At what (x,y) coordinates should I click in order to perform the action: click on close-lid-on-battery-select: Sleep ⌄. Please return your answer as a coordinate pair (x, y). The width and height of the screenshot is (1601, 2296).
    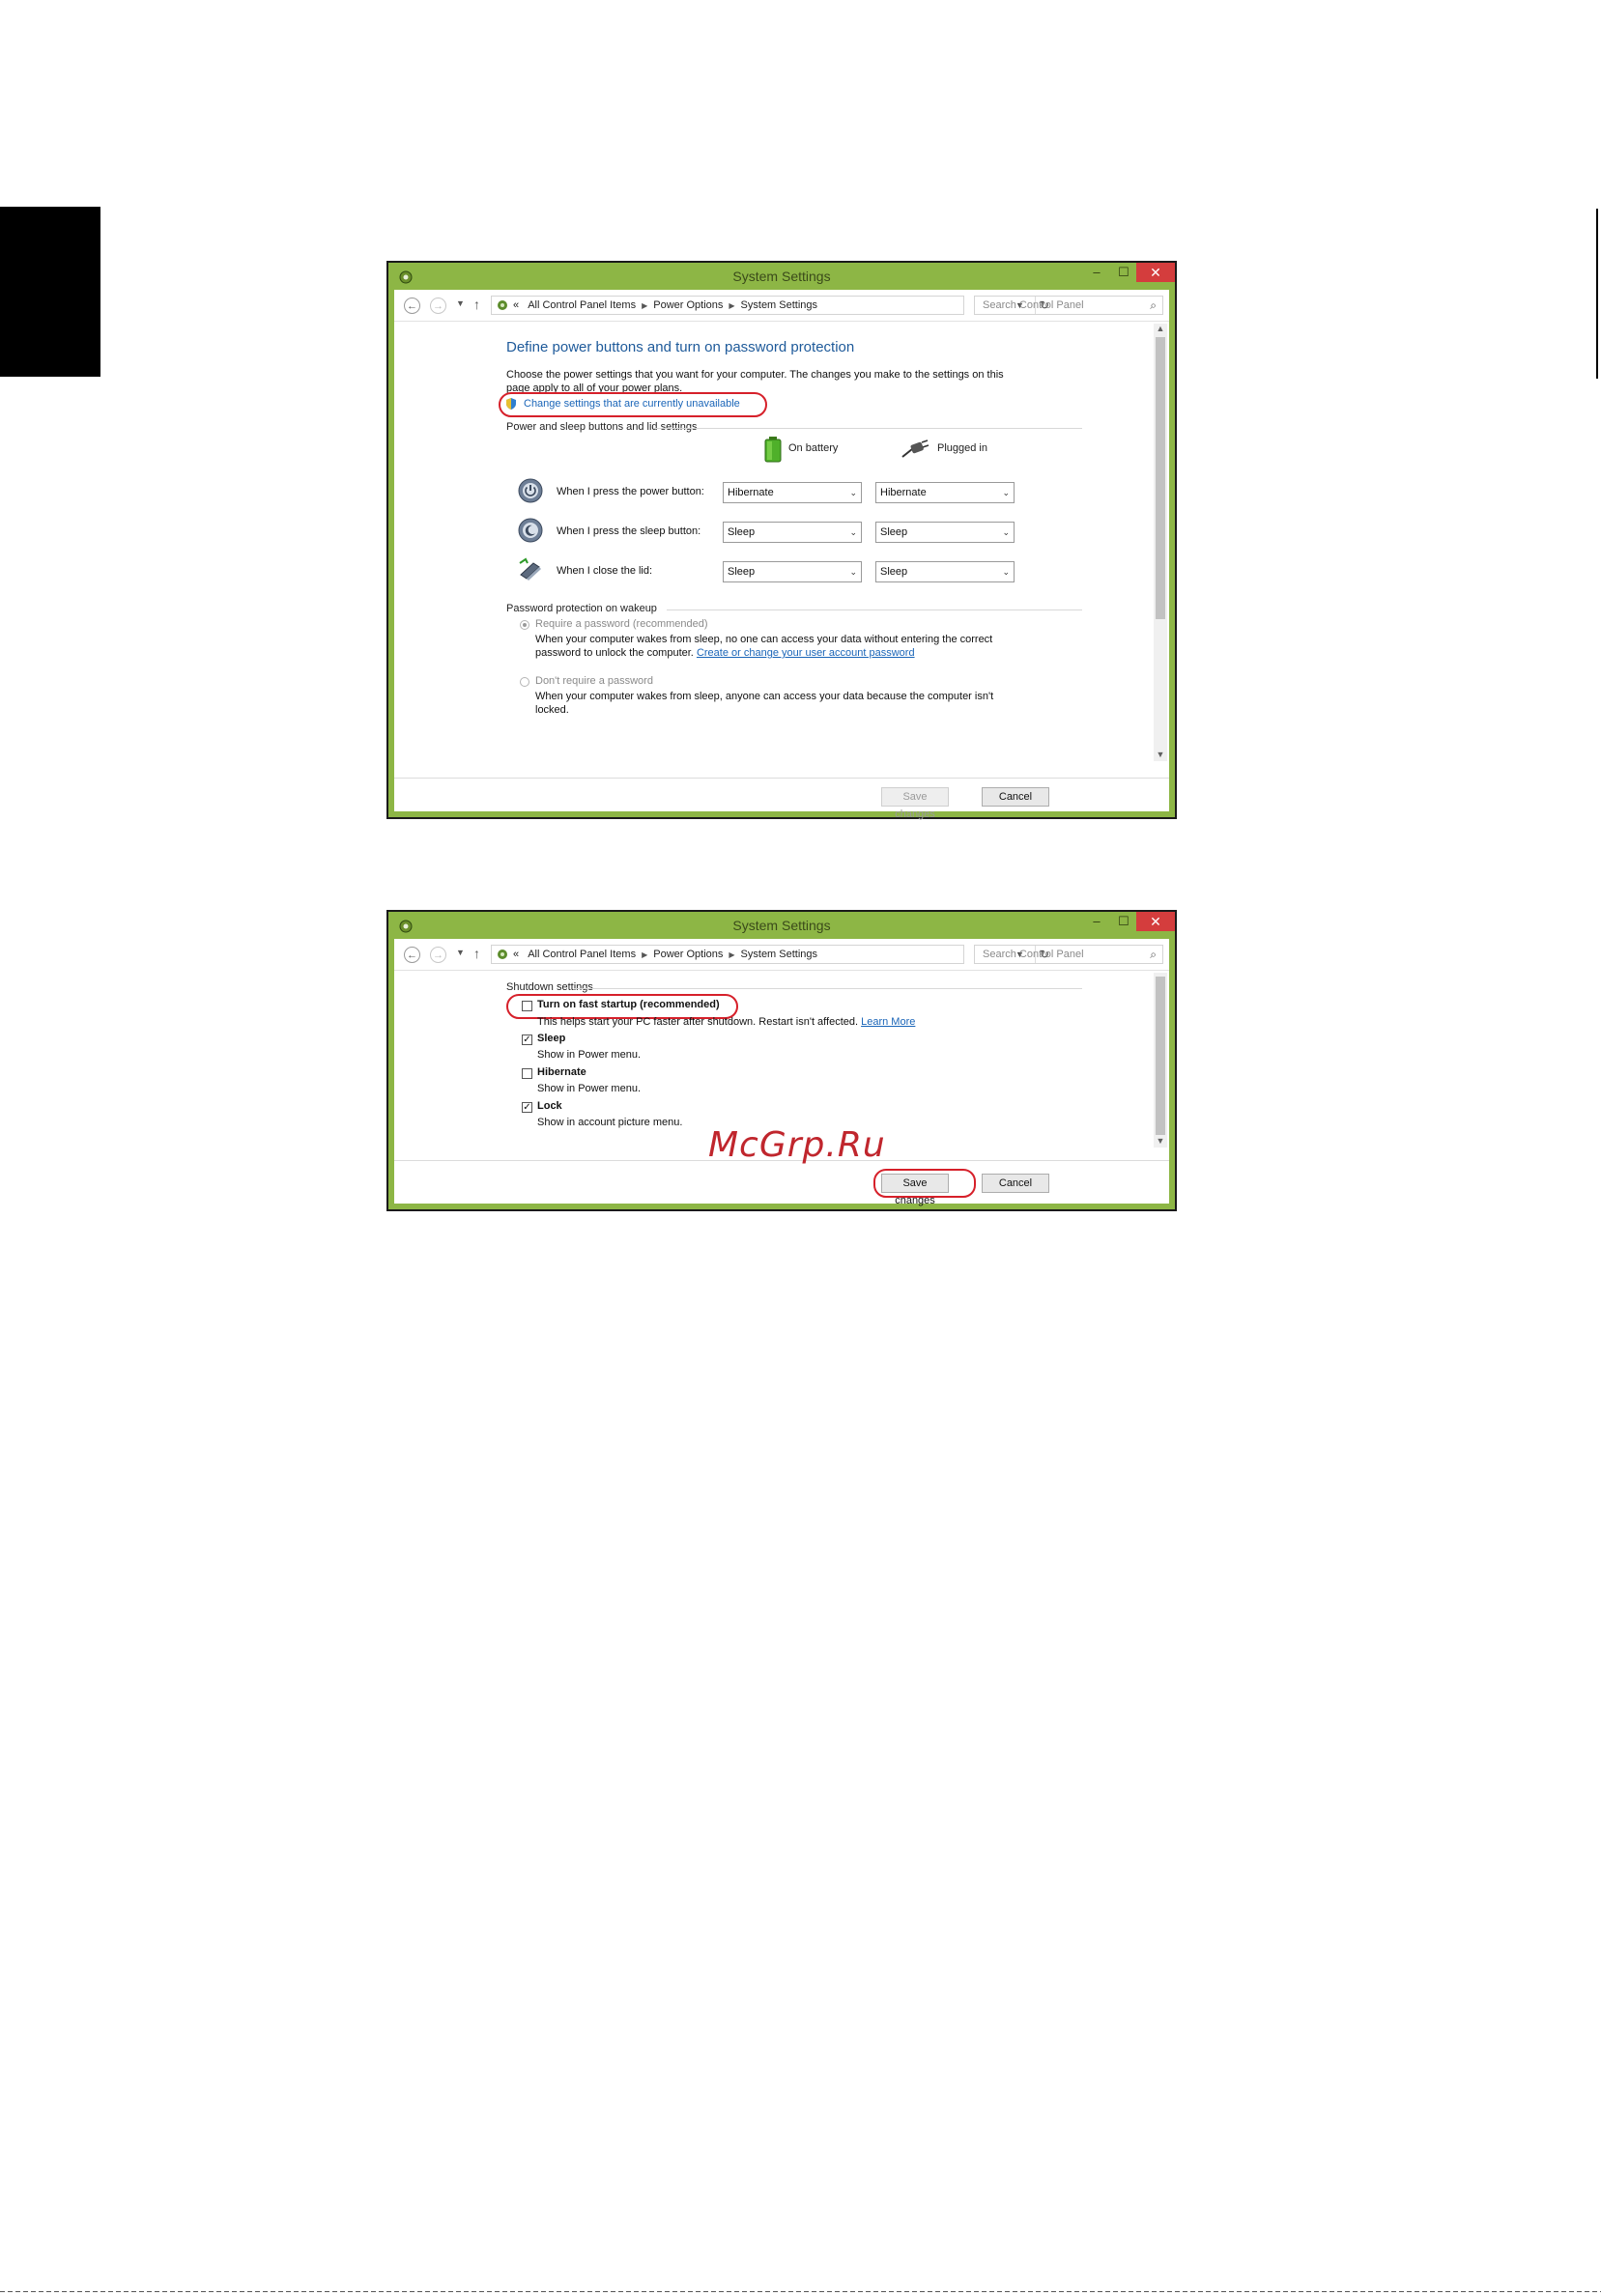
    Looking at the image, I should click on (792, 571).